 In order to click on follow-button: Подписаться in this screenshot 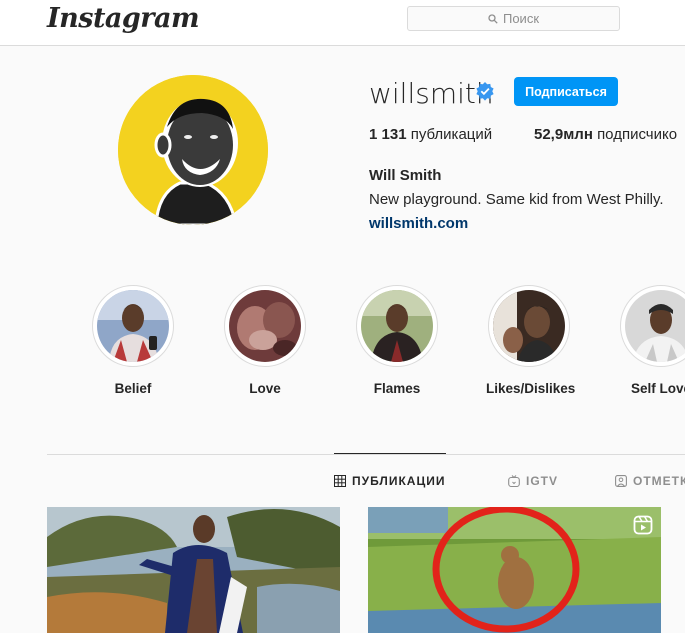, I will do `click(566, 91)`.